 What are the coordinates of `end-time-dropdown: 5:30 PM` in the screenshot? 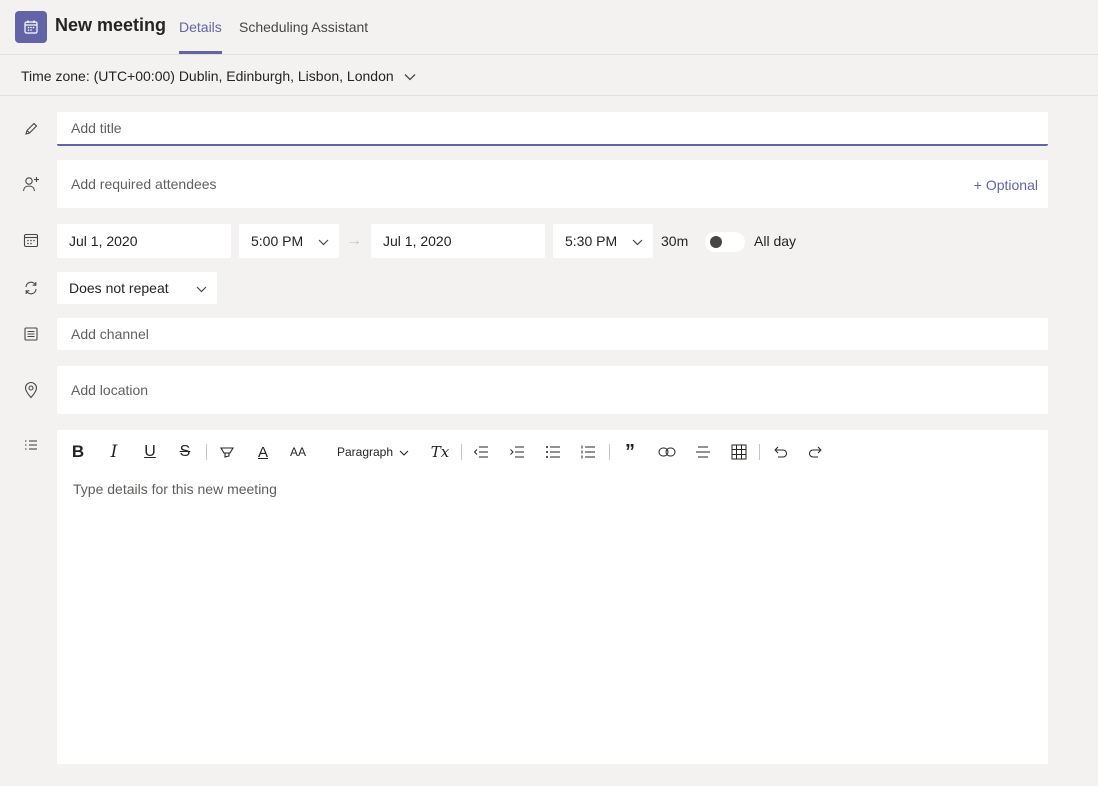 It's located at (603, 241).